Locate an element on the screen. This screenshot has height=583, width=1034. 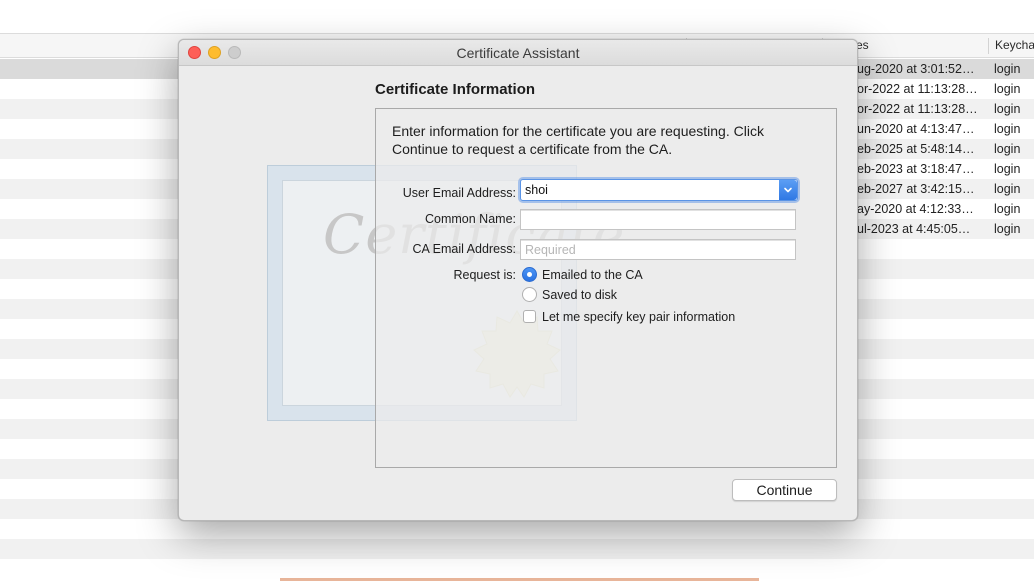
key-pair-checkbox is located at coordinates (529, 316).